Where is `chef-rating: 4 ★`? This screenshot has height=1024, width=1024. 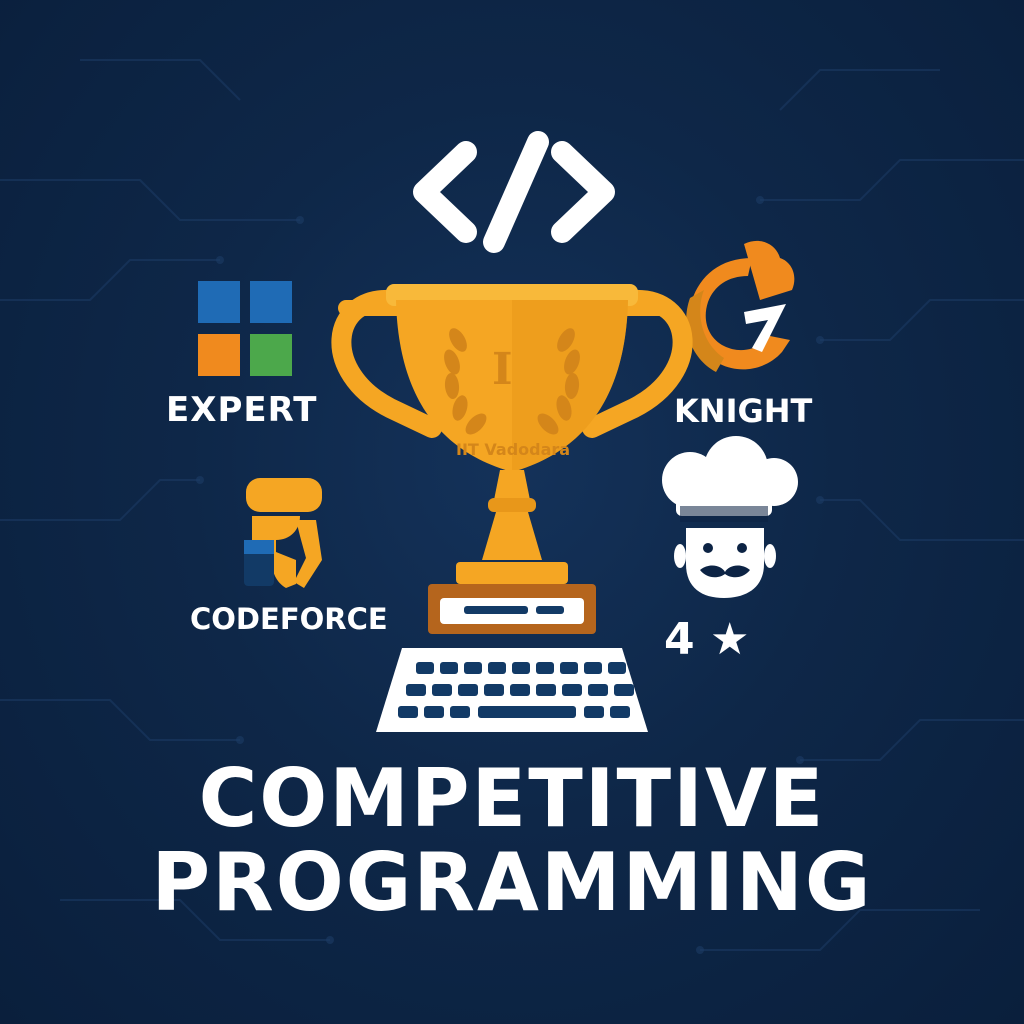
chef-rating: 4 ★ is located at coordinates (706, 639).